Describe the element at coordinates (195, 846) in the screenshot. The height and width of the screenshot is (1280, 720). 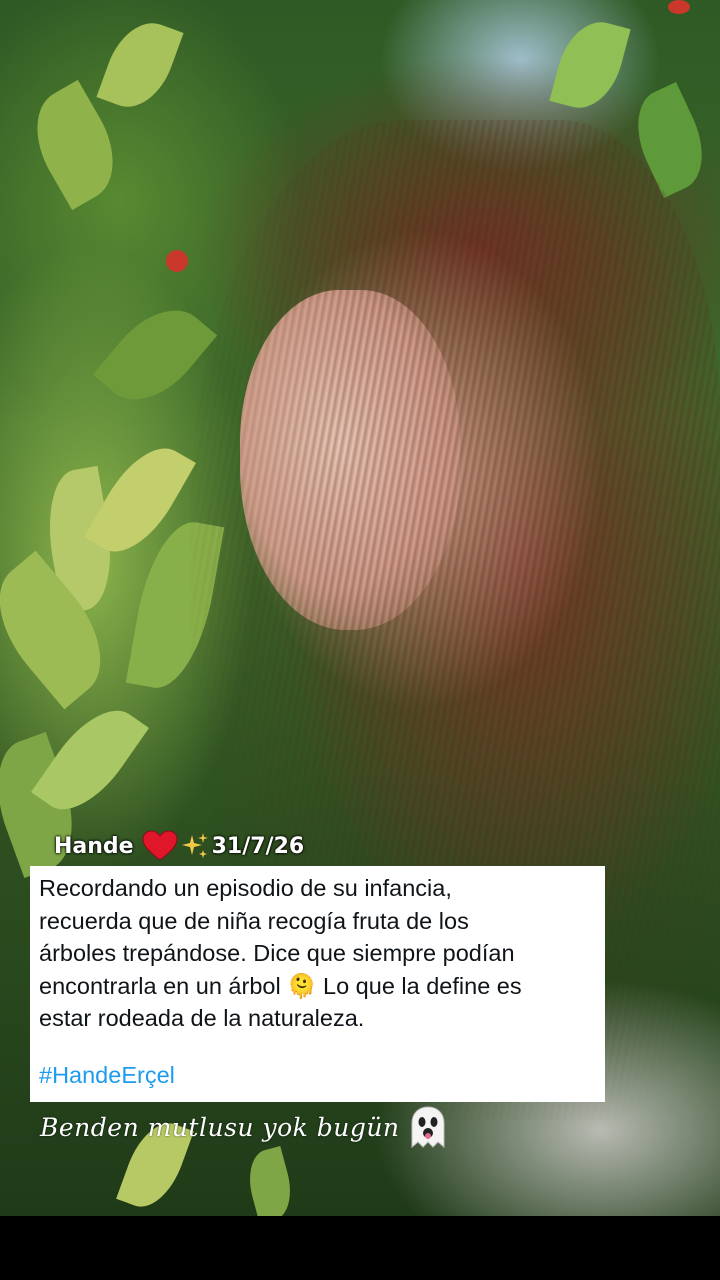
I see `sparkles-icon` at that location.